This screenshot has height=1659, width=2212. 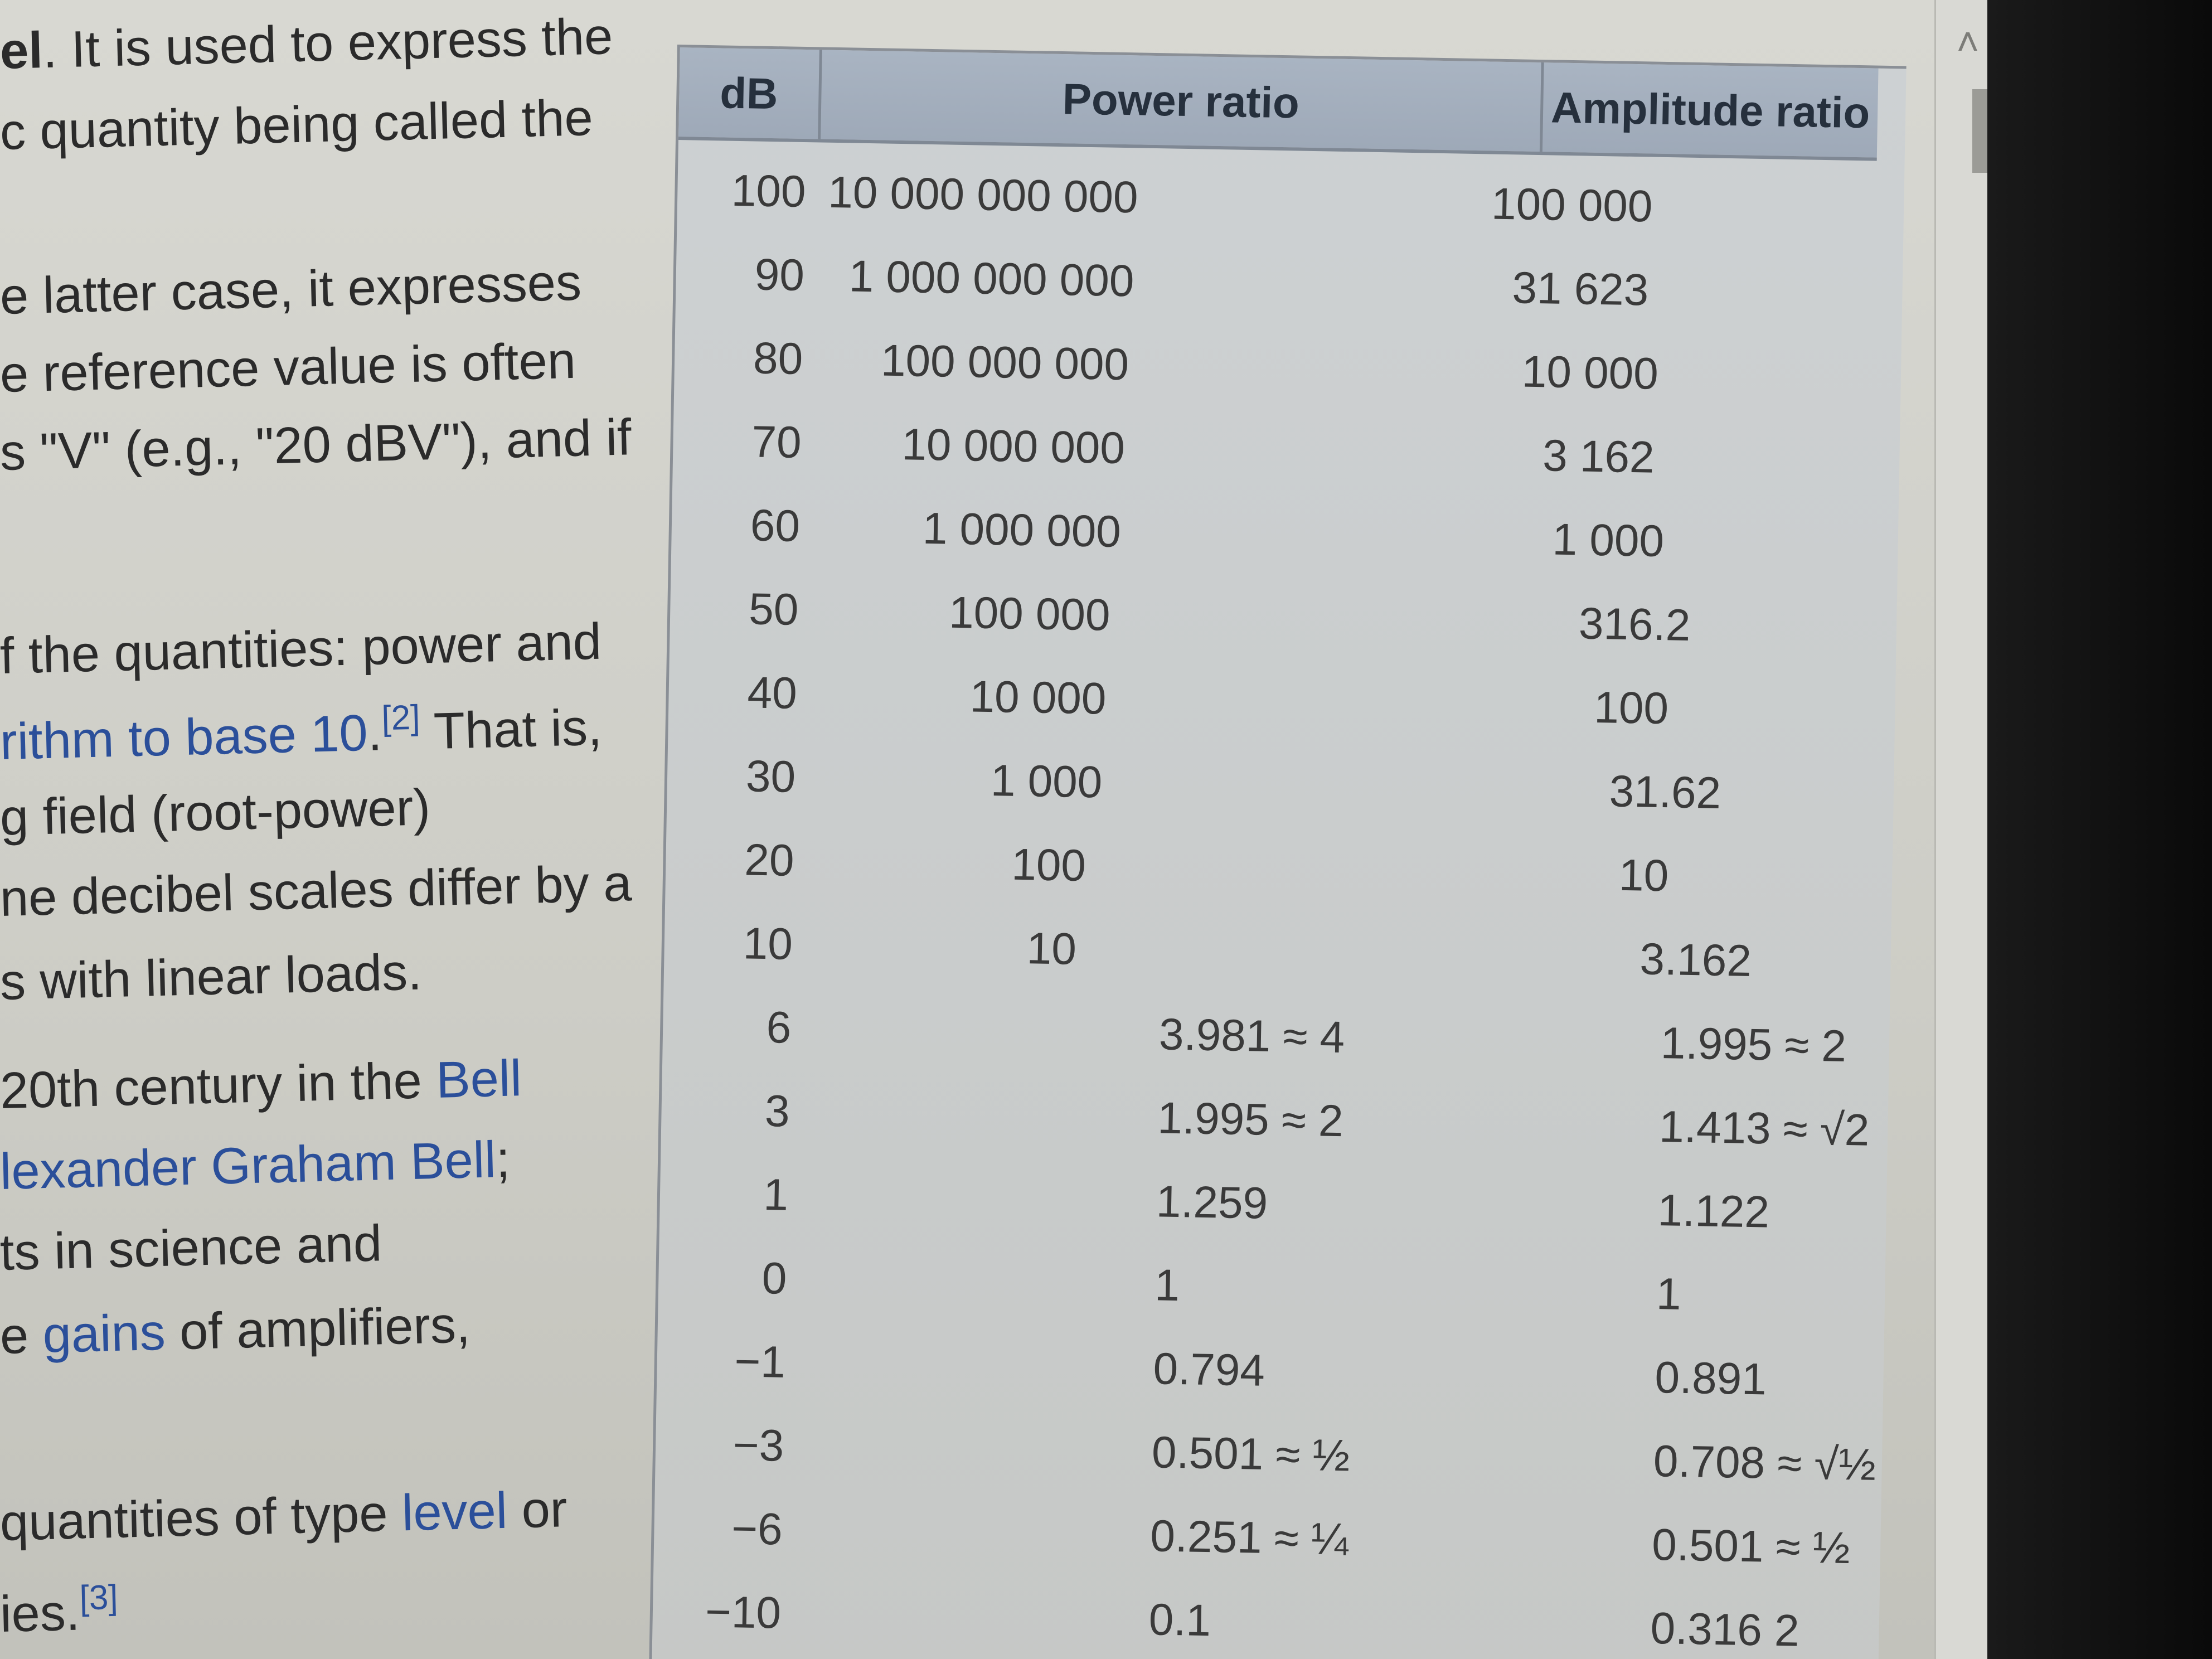 I want to click on cell-db: 0, so click(x=775, y=1278).